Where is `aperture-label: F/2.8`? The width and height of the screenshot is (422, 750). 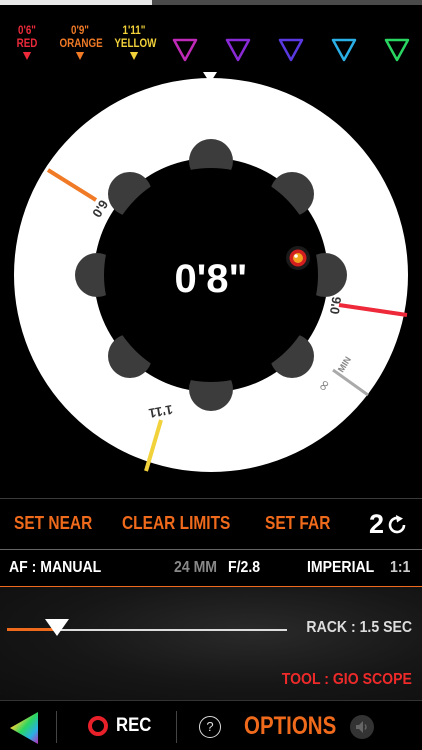 aperture-label: F/2.8 is located at coordinates (244, 568).